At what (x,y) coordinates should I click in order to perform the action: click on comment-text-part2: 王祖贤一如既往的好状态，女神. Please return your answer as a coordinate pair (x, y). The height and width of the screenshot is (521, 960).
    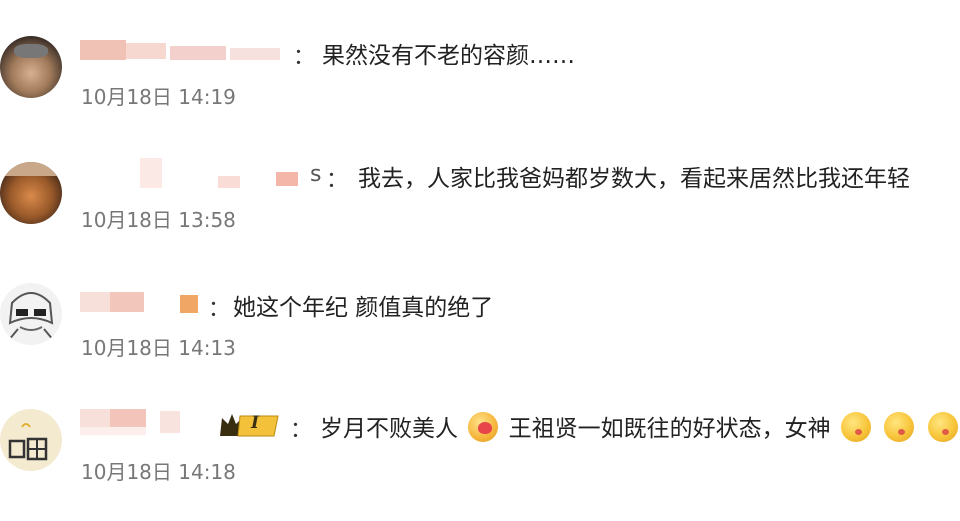
    Looking at the image, I should click on (669, 429).